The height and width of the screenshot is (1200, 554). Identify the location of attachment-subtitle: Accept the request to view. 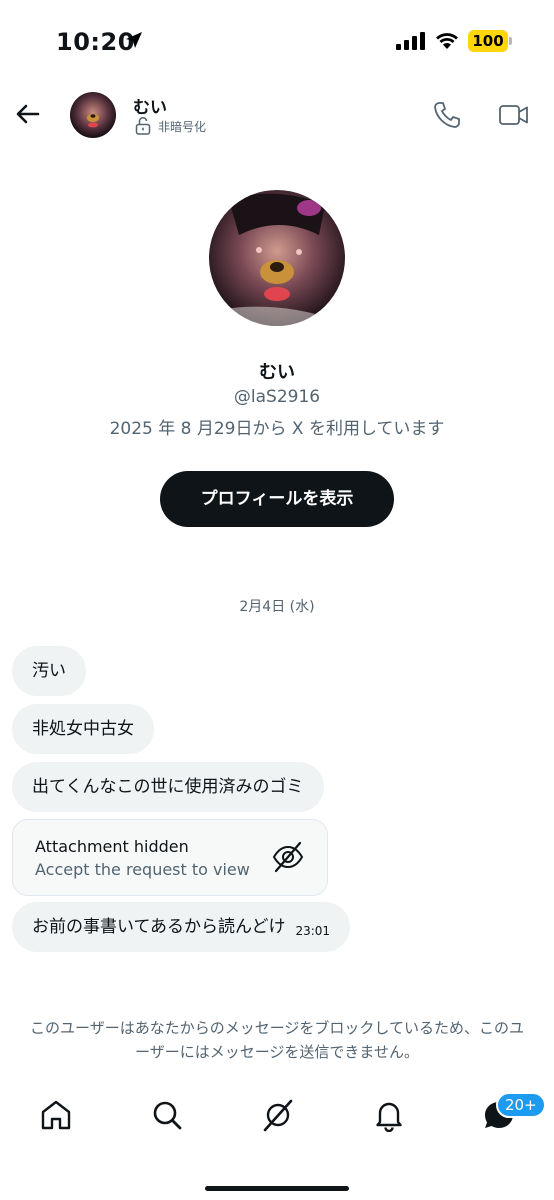
(142, 869).